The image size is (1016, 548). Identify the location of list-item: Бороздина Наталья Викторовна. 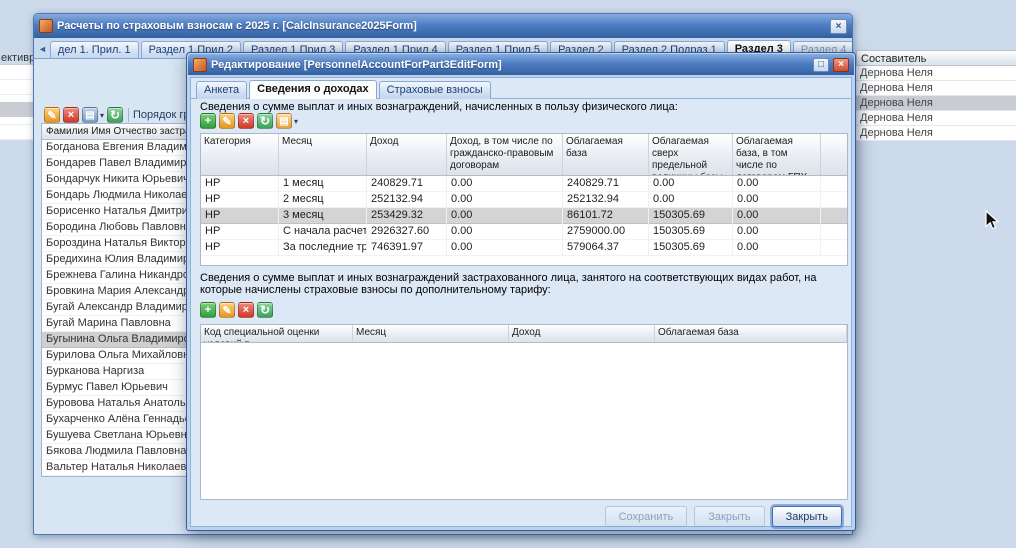
(114, 244).